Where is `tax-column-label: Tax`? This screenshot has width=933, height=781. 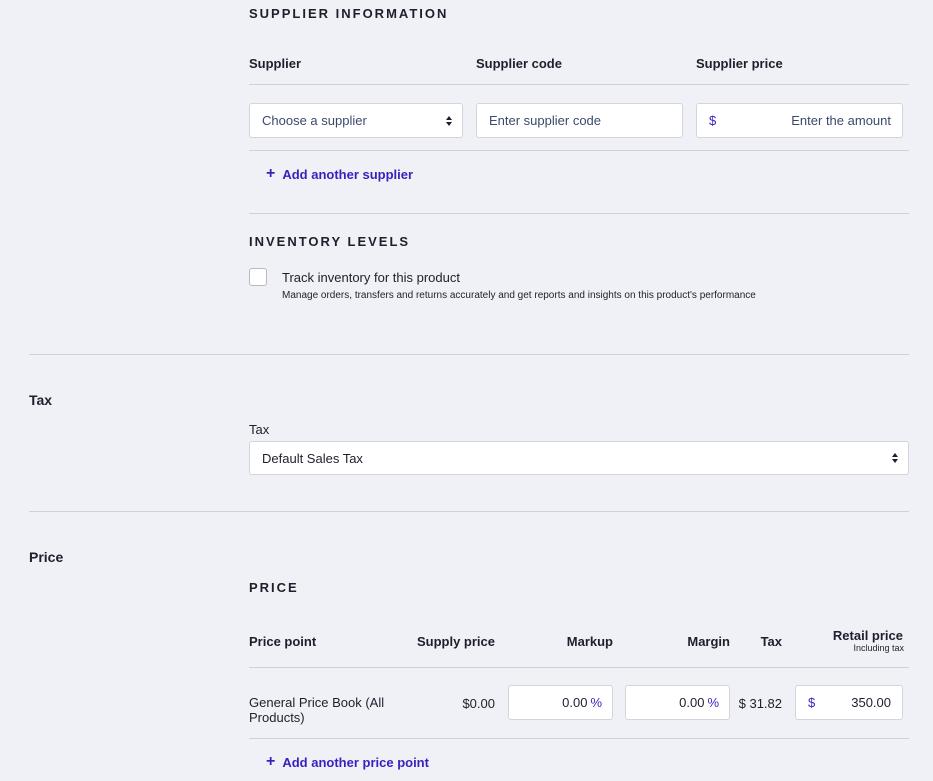 tax-column-label: Tax is located at coordinates (771, 641).